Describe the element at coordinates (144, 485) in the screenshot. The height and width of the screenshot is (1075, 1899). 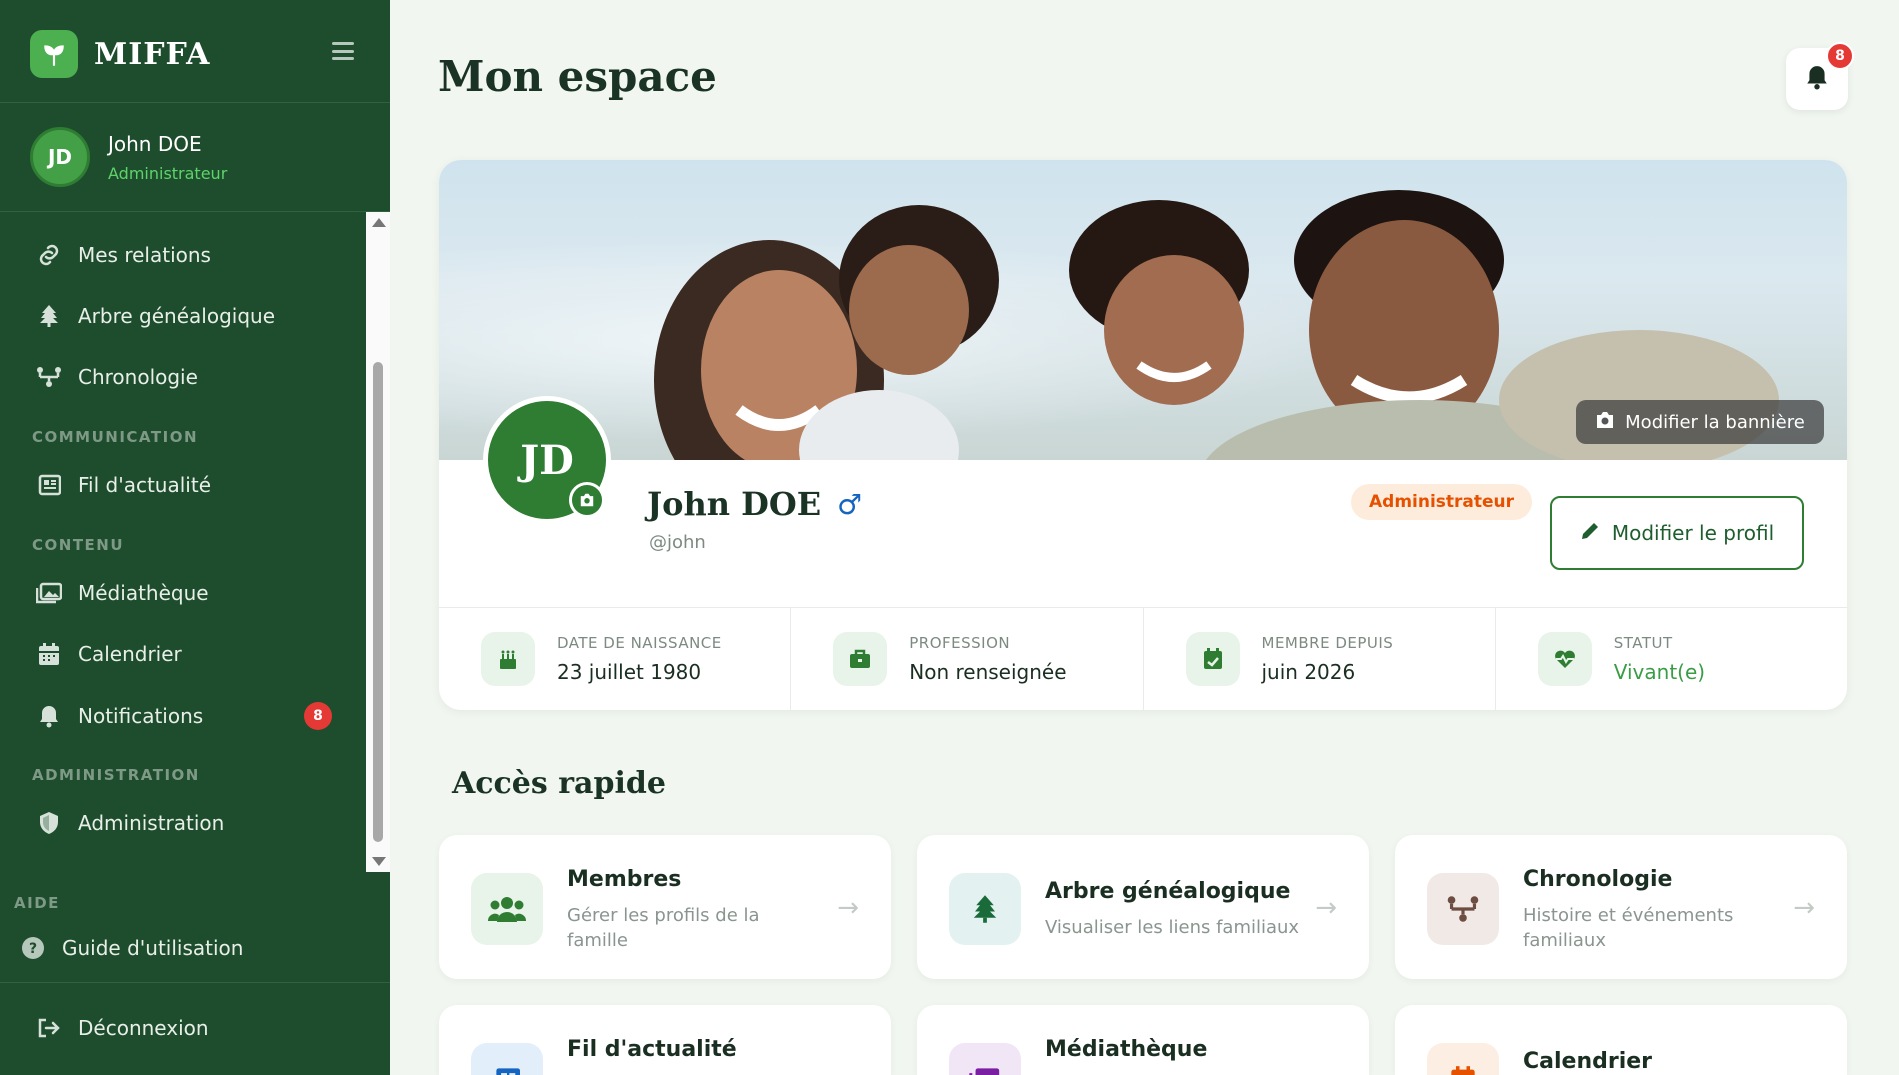
I see `sidebar-item-label: Fil d'actualité` at that location.